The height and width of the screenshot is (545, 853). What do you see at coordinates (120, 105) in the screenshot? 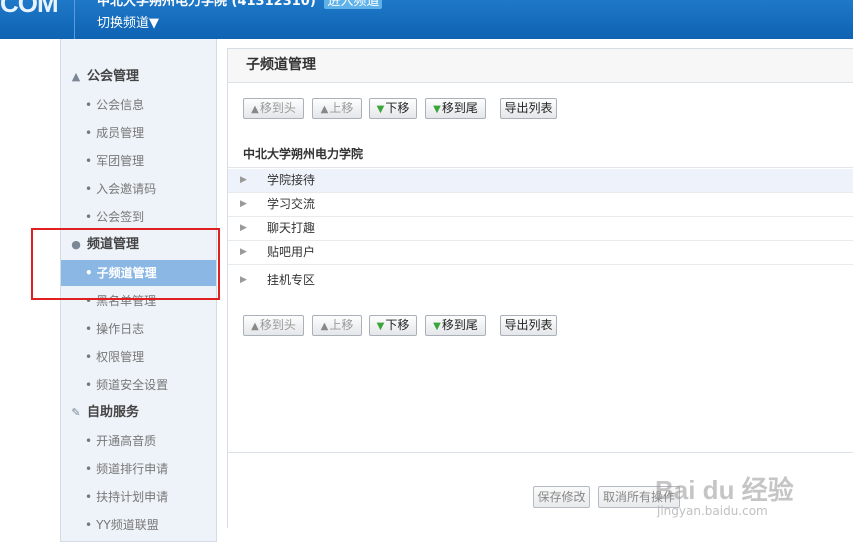
I see `sidebar-item-label: 公会信息` at bounding box center [120, 105].